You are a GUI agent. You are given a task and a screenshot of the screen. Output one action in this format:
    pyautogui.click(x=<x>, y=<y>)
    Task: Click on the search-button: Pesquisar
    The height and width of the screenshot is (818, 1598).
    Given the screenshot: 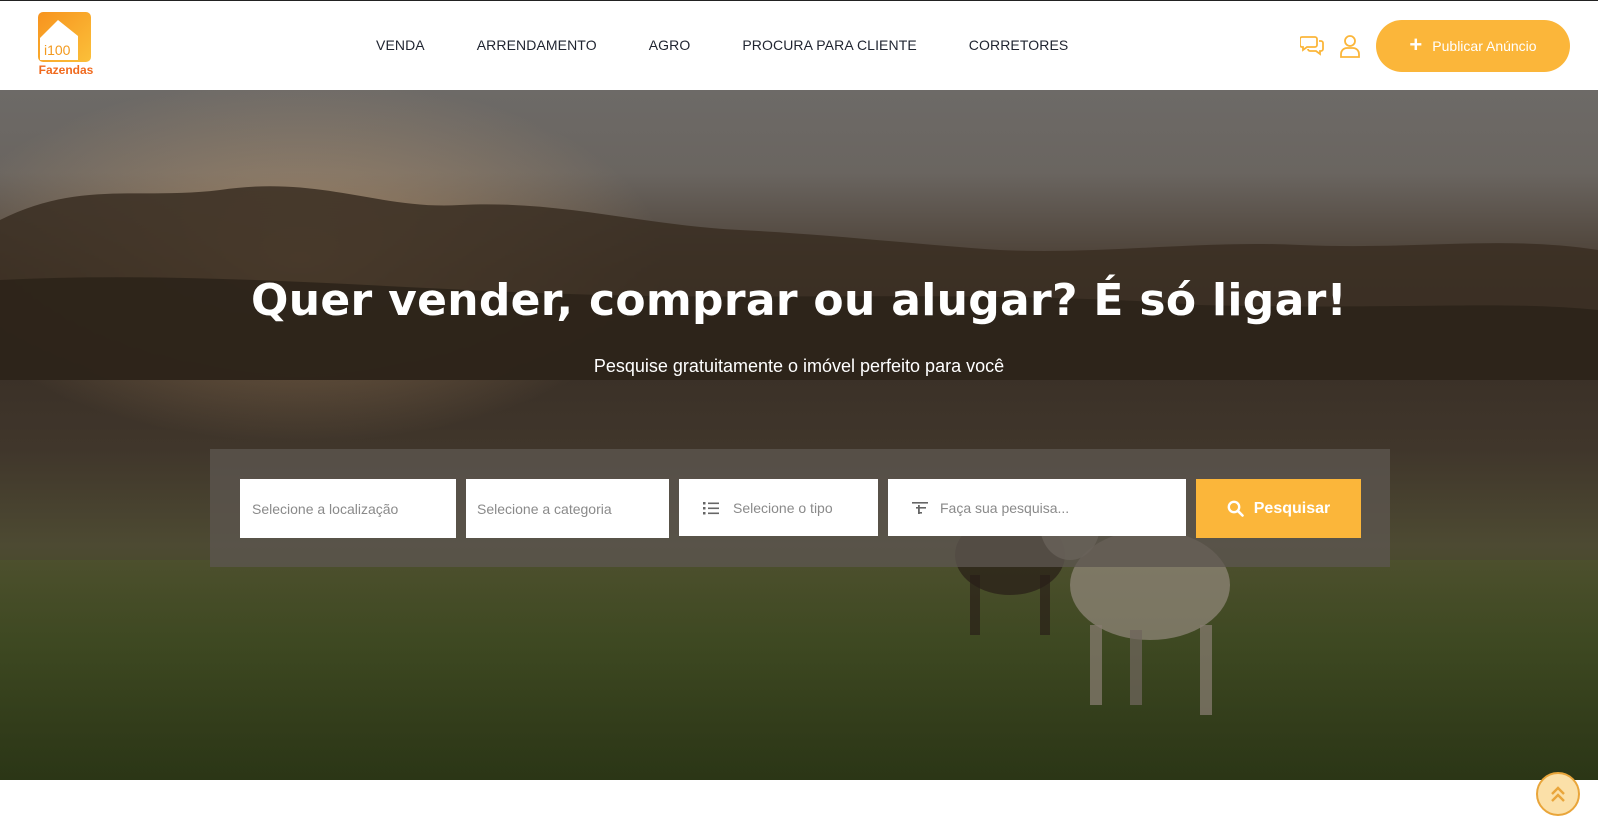 What is the action you would take?
    pyautogui.click(x=1278, y=508)
    